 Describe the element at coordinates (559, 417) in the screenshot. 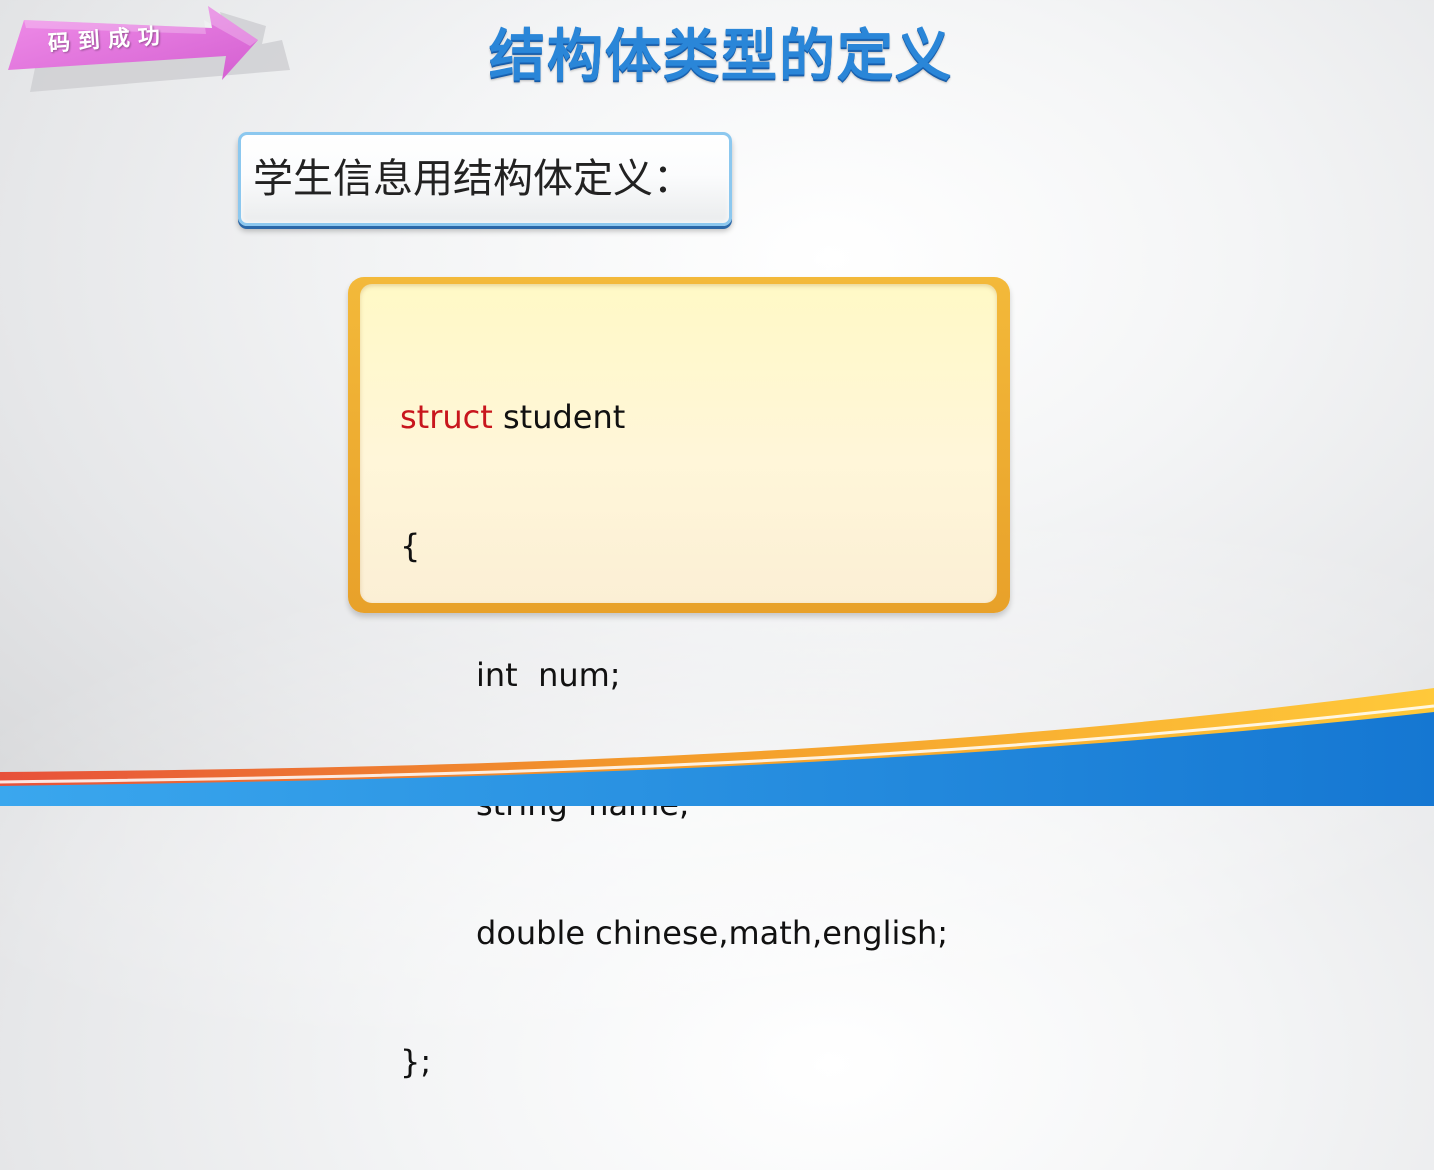

I see `code-struct-name: student` at that location.